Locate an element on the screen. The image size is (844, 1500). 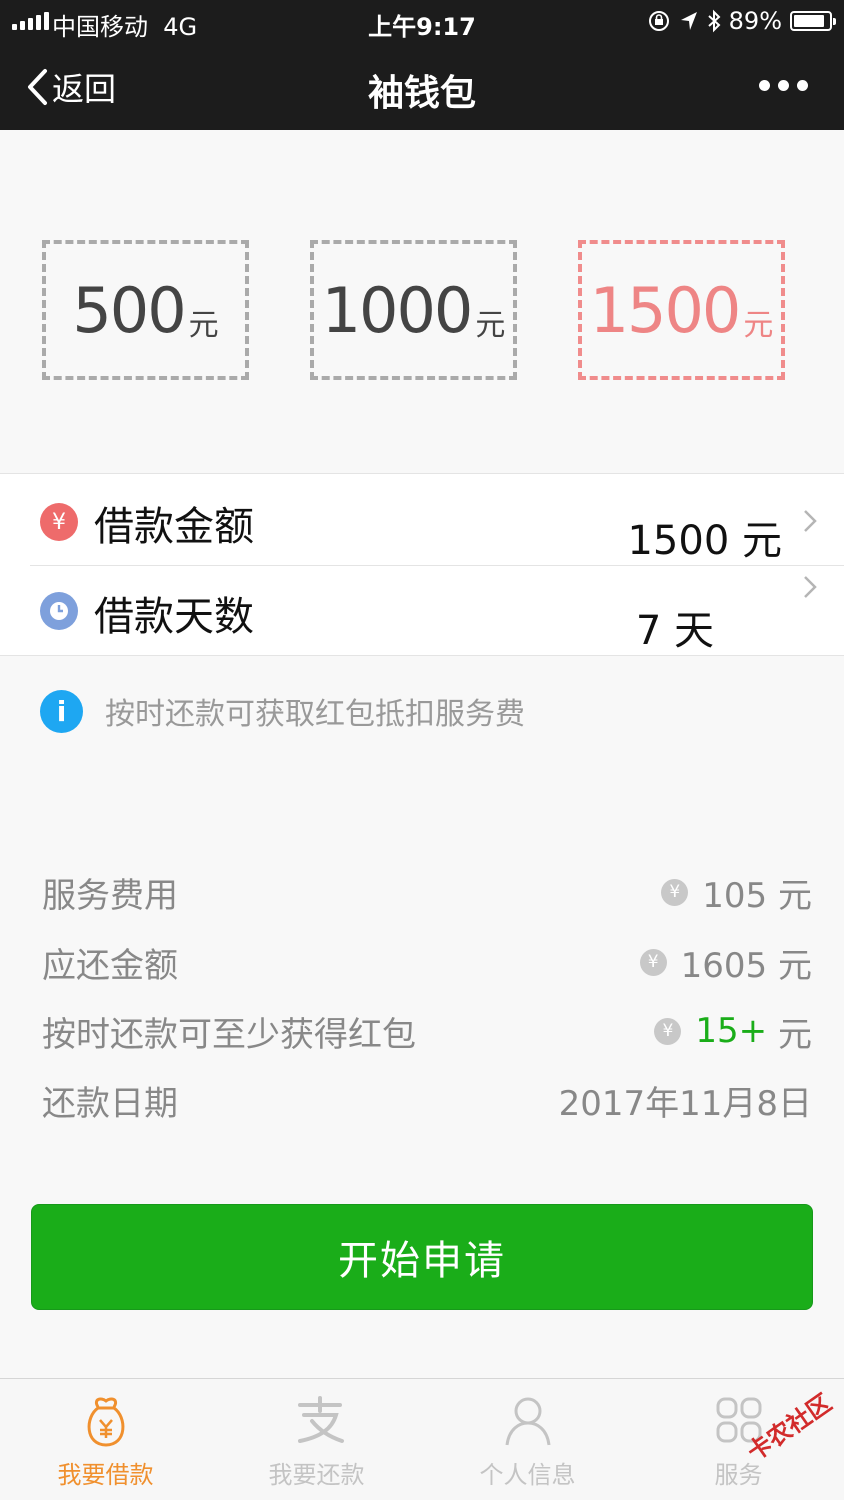
tab-repay: 我要还款 is located at coordinates (316, 1439).